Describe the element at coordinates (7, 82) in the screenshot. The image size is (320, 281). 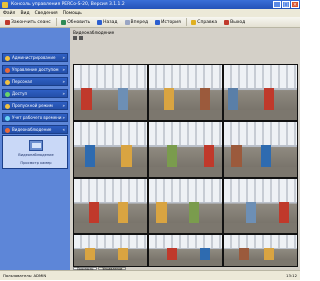
I see `personnel-icon` at that location.